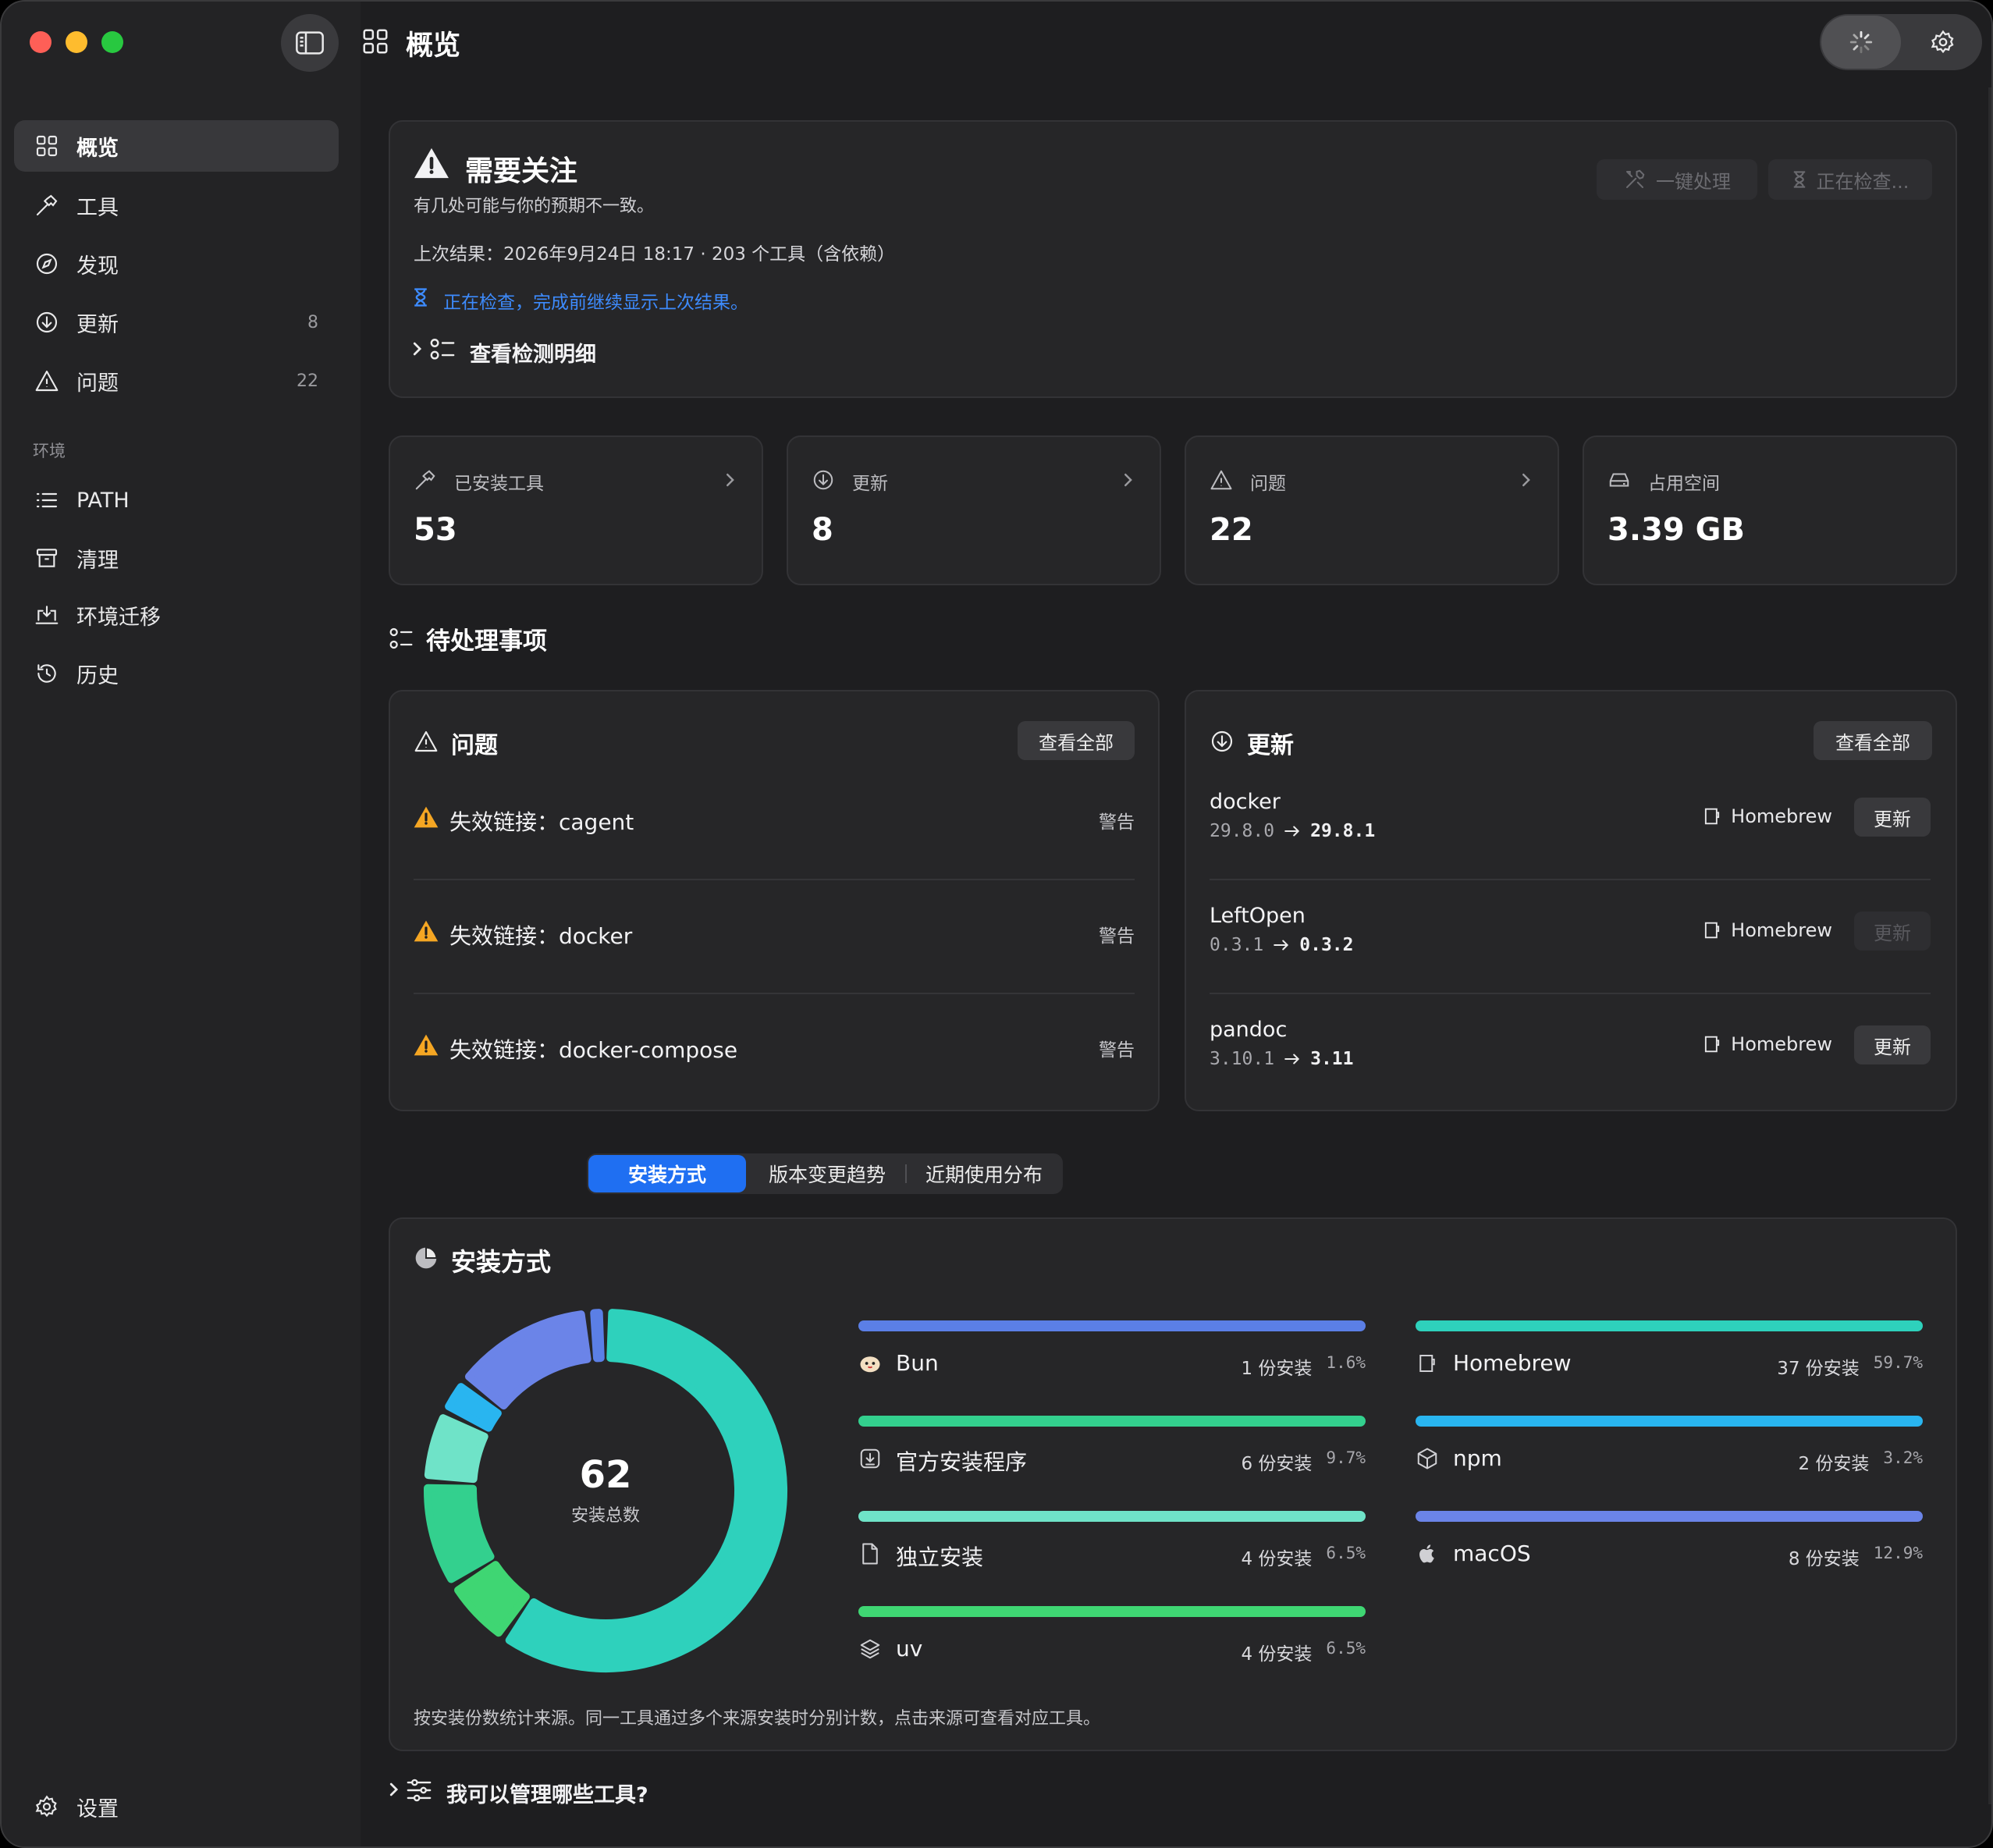  Describe the element at coordinates (655, 254) in the screenshot. I see `last-result-text: 上次结果：2026年9月24日 18:17 · 203 个工具（含依赖）` at that location.